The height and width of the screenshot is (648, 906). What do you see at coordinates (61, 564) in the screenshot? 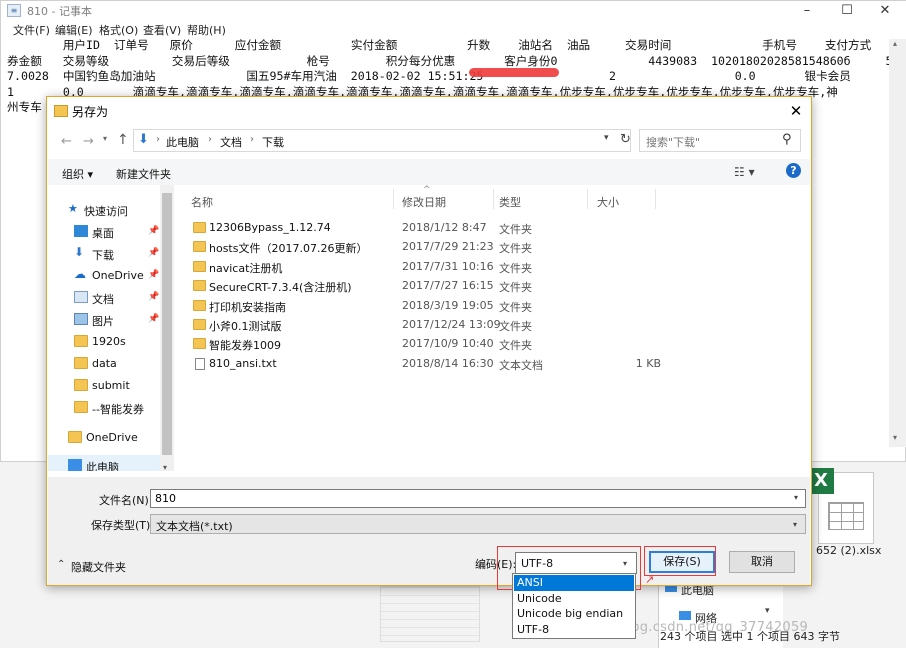
I see `chevron-up-icon: ⌃` at bounding box center [61, 564].